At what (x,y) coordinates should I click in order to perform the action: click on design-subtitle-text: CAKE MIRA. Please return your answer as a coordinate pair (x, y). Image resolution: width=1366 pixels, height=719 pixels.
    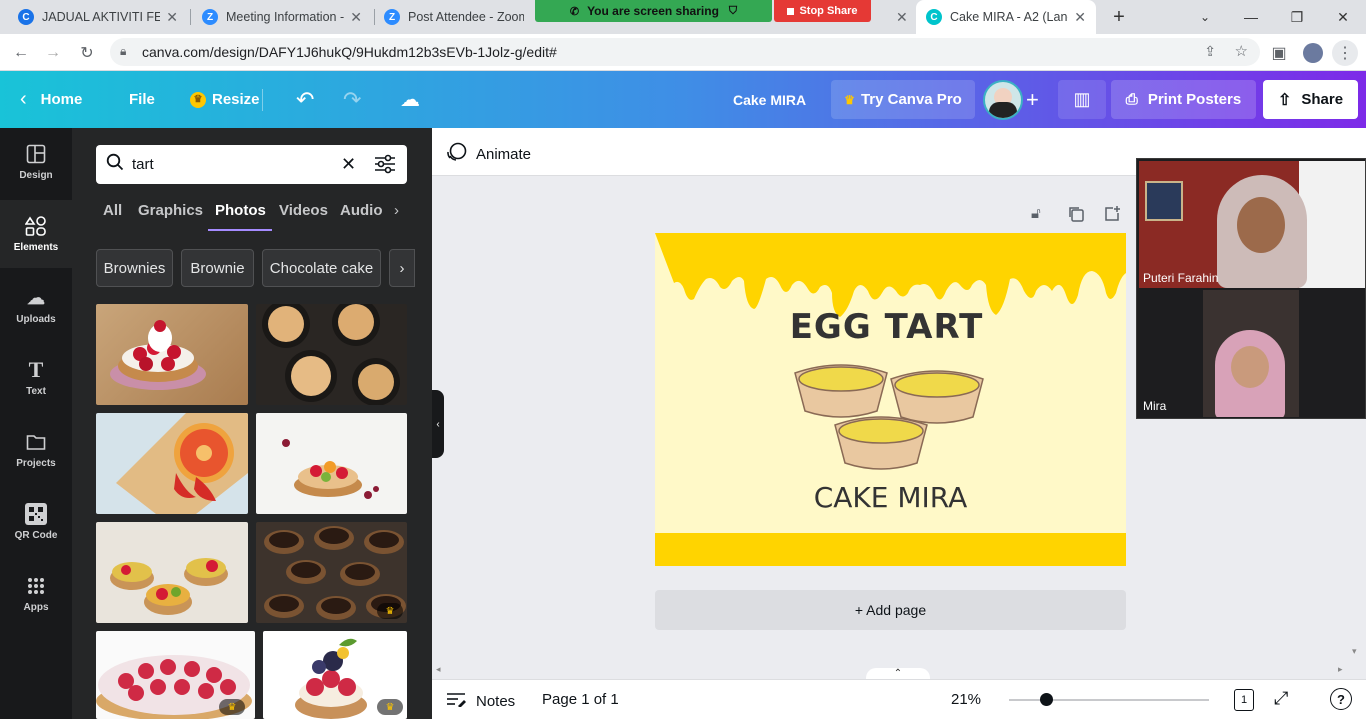
    Looking at the image, I should click on (890, 497).